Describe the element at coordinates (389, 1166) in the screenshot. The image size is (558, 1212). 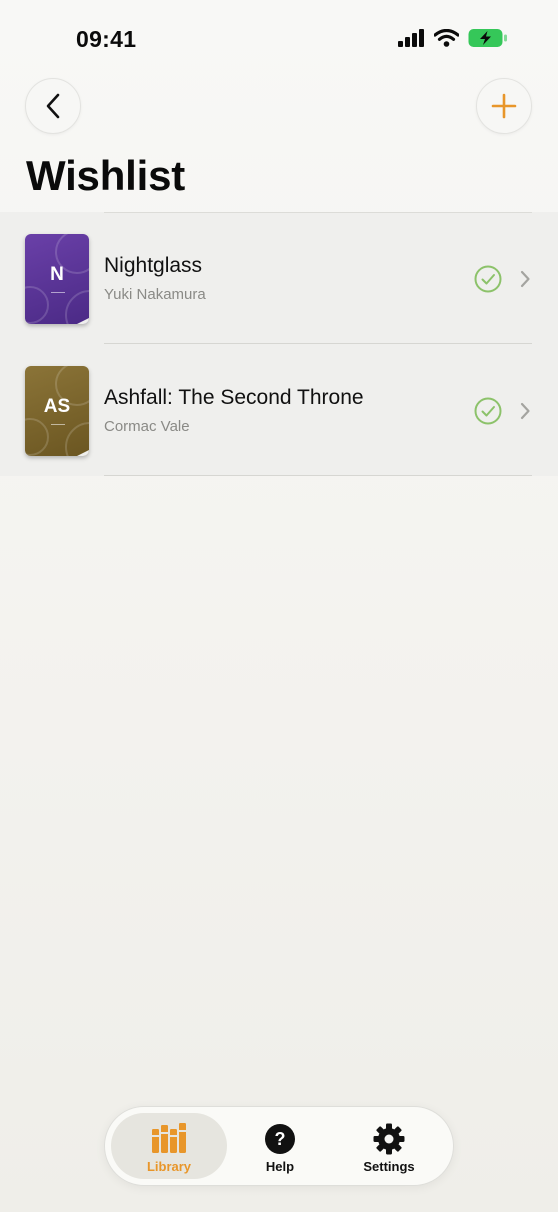
I see `tab-label: Settings` at that location.